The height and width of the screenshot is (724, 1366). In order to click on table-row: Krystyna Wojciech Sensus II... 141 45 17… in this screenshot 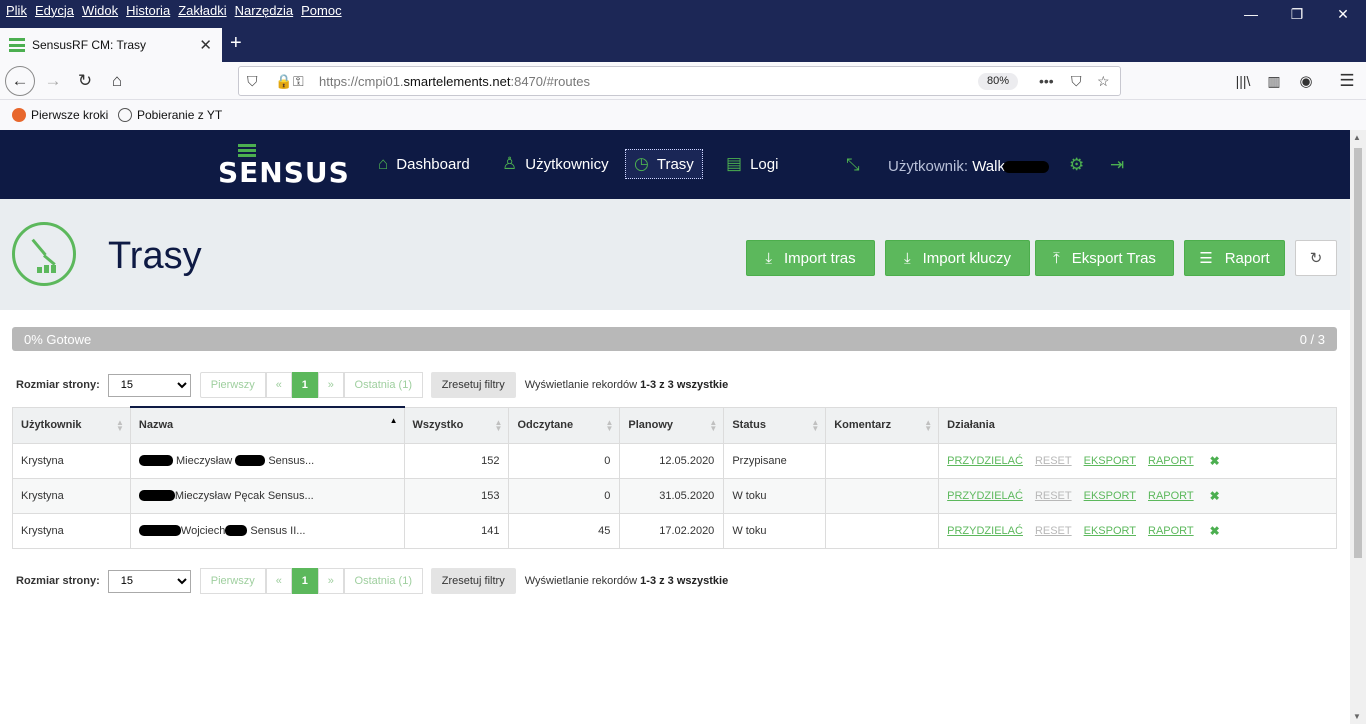, I will do `click(674, 530)`.